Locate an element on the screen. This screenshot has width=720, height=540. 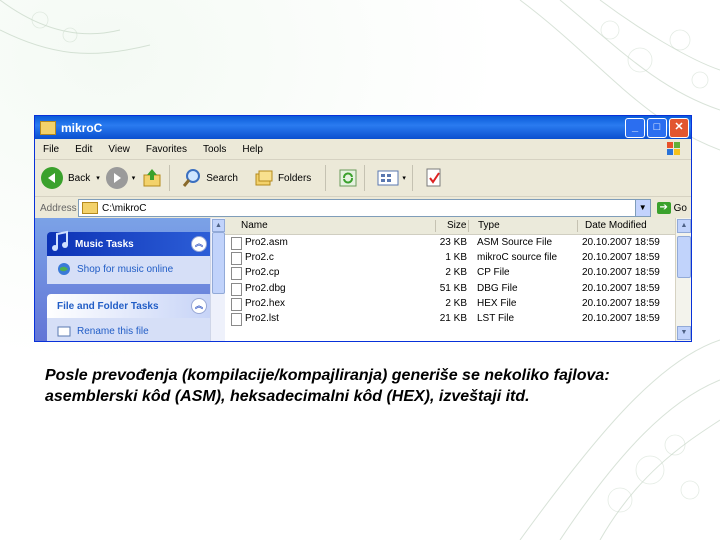
file-name: Pro2.cp is located at coordinates (262, 273).